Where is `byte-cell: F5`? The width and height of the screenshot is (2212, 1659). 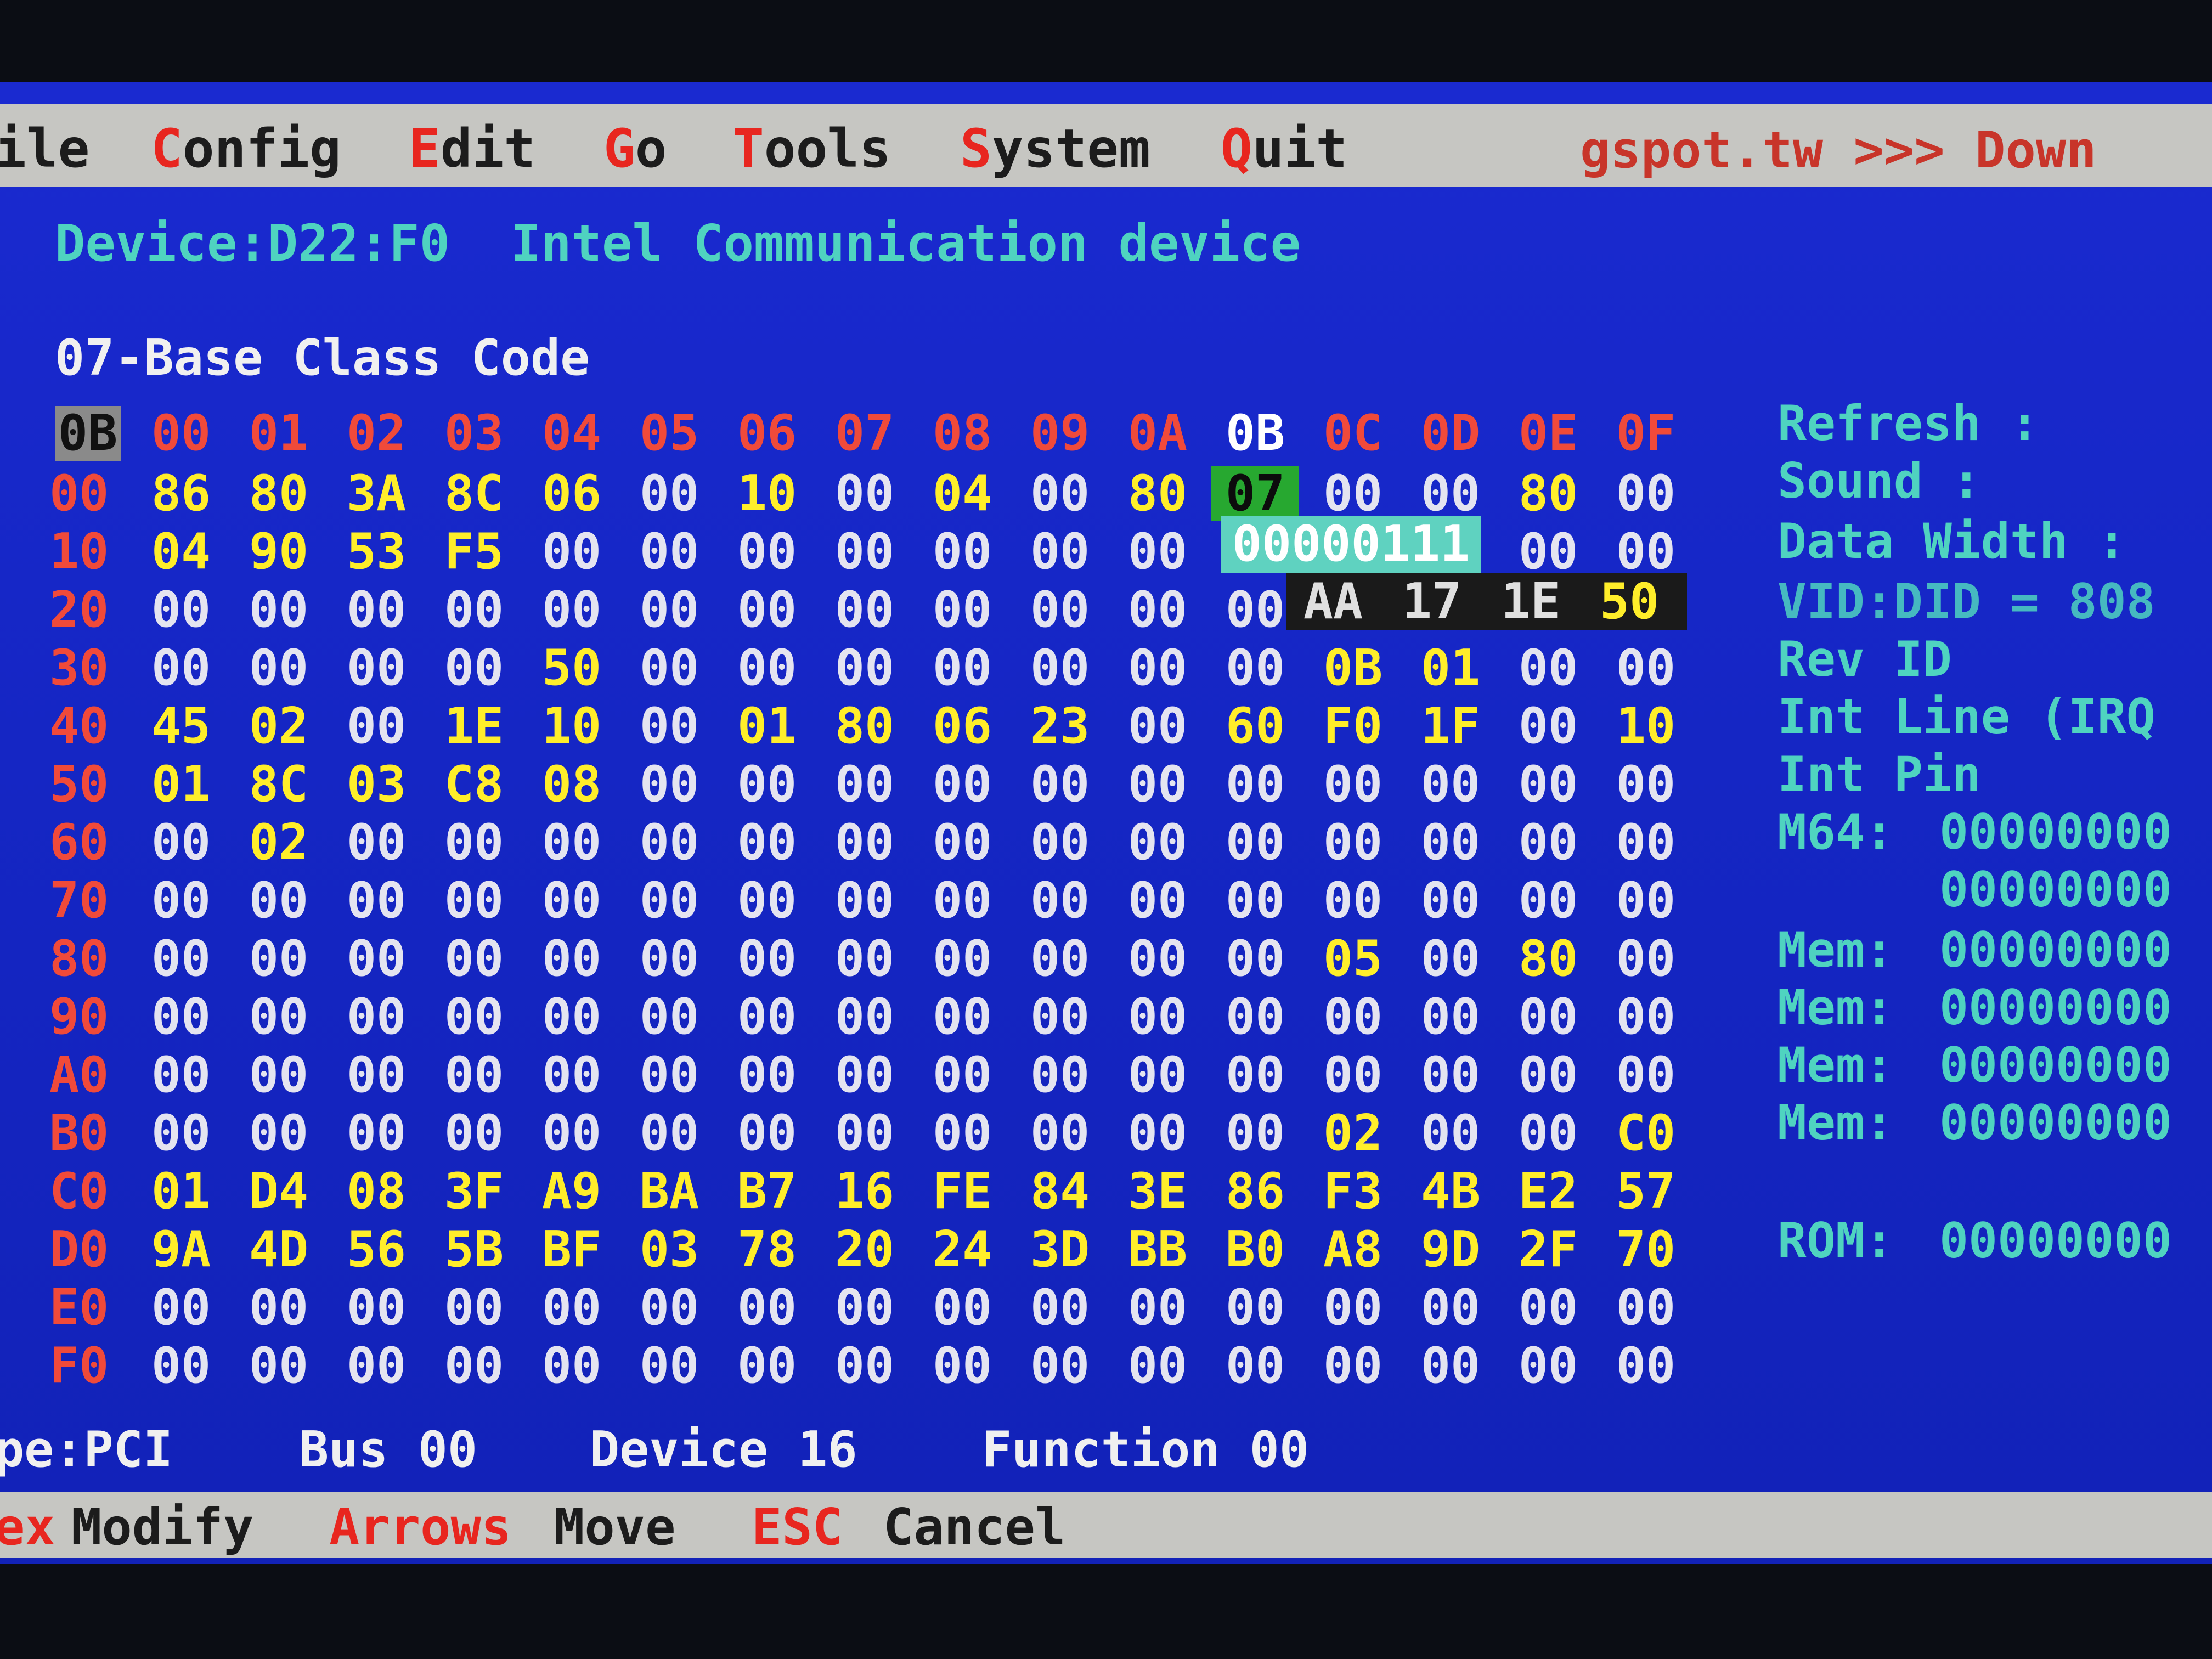
byte-cell: F5 is located at coordinates (474, 551).